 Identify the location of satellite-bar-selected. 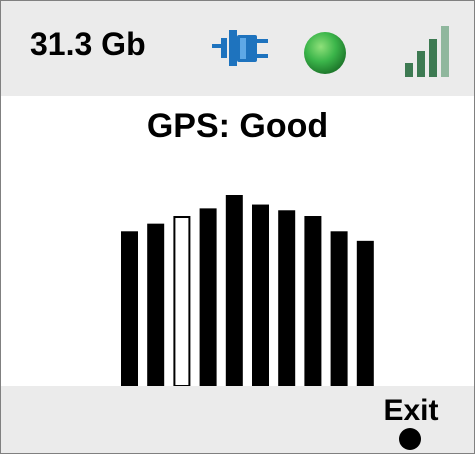
(182, 301).